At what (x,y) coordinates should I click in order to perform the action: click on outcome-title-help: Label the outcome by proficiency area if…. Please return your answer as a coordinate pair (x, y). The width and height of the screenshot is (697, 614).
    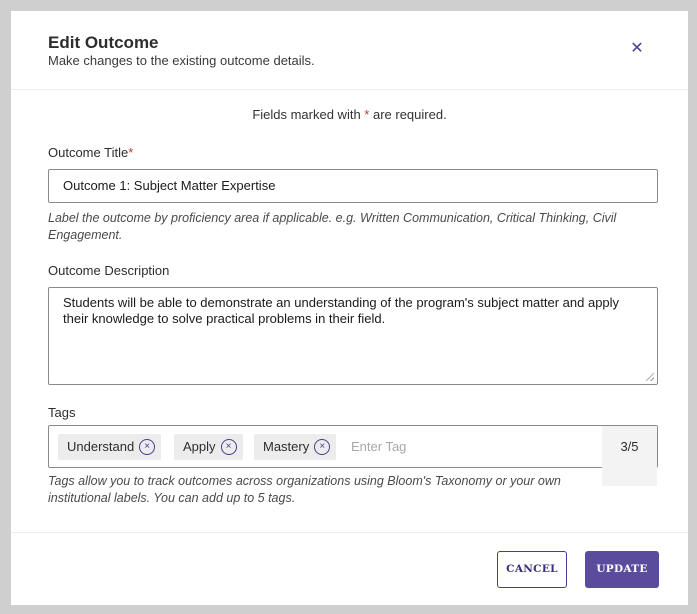
    Looking at the image, I should click on (332, 226).